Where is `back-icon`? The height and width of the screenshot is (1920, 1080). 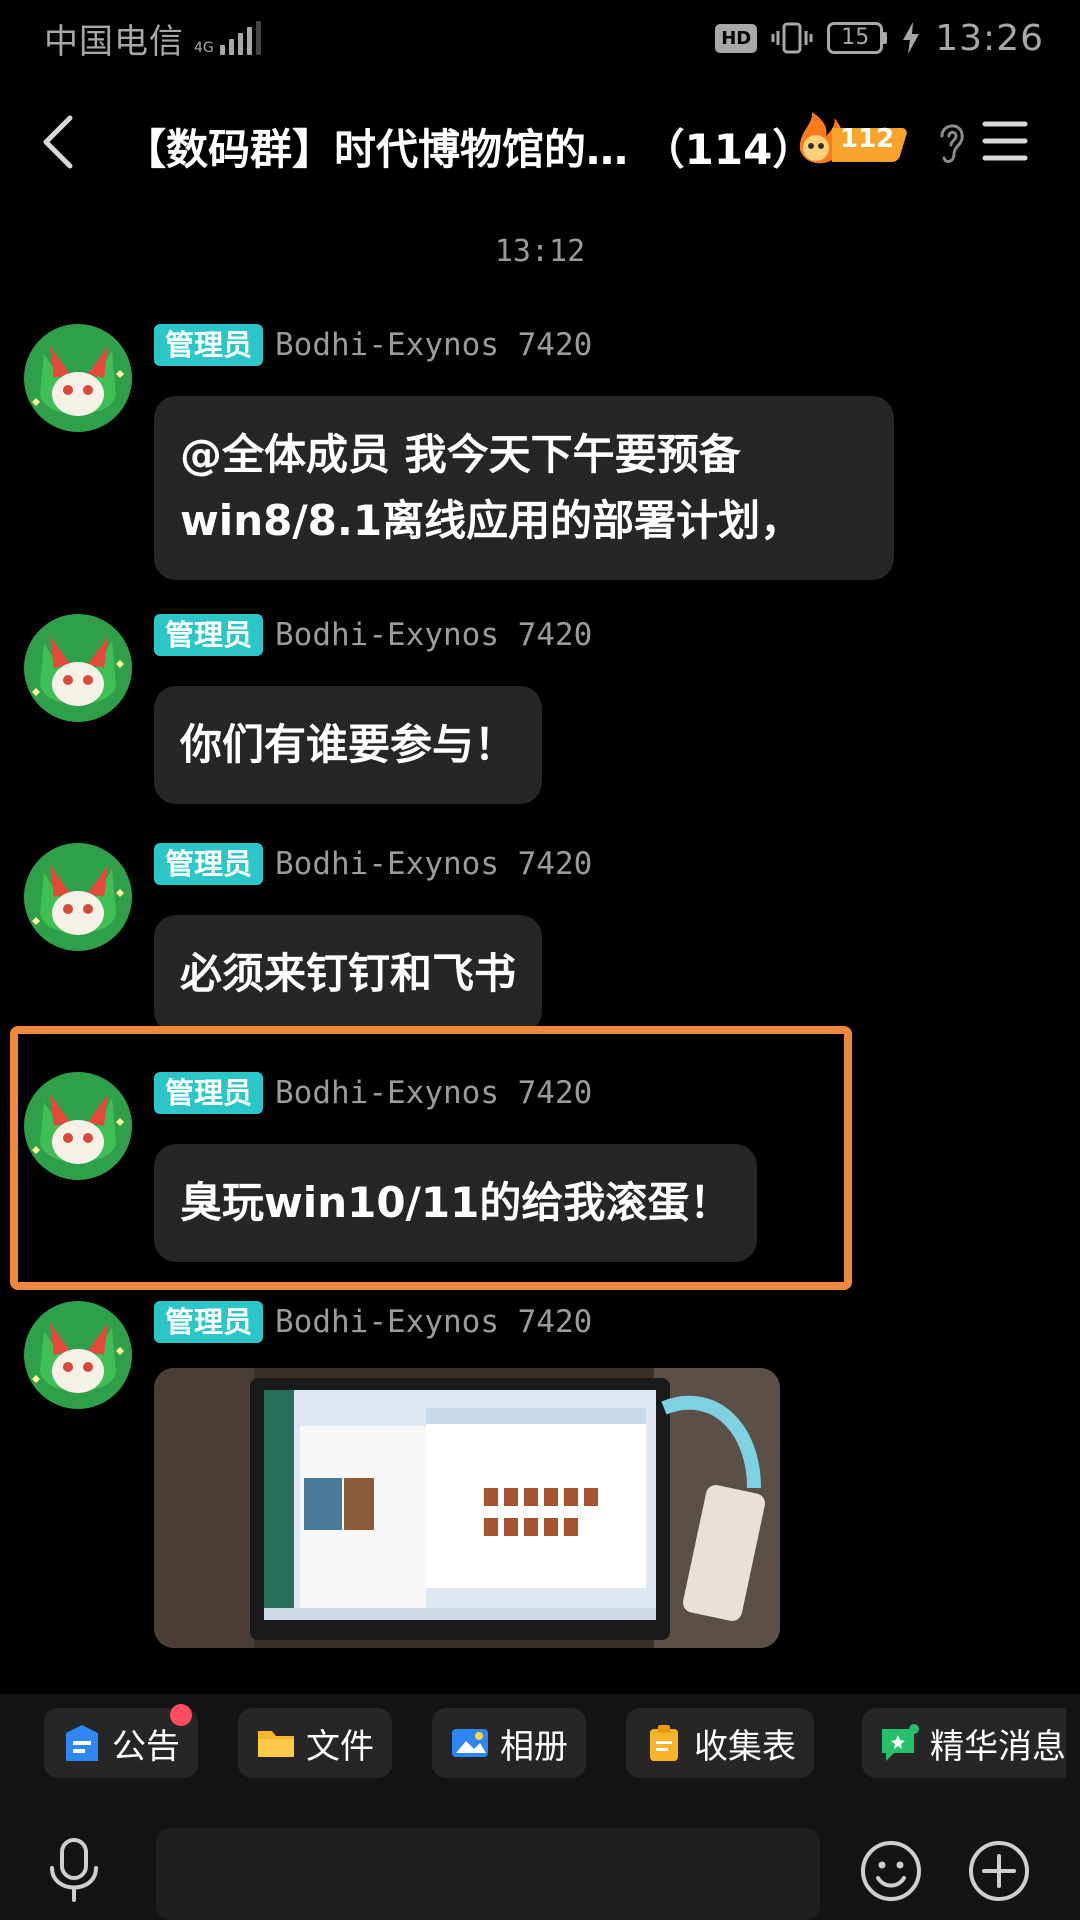 back-icon is located at coordinates (61, 142).